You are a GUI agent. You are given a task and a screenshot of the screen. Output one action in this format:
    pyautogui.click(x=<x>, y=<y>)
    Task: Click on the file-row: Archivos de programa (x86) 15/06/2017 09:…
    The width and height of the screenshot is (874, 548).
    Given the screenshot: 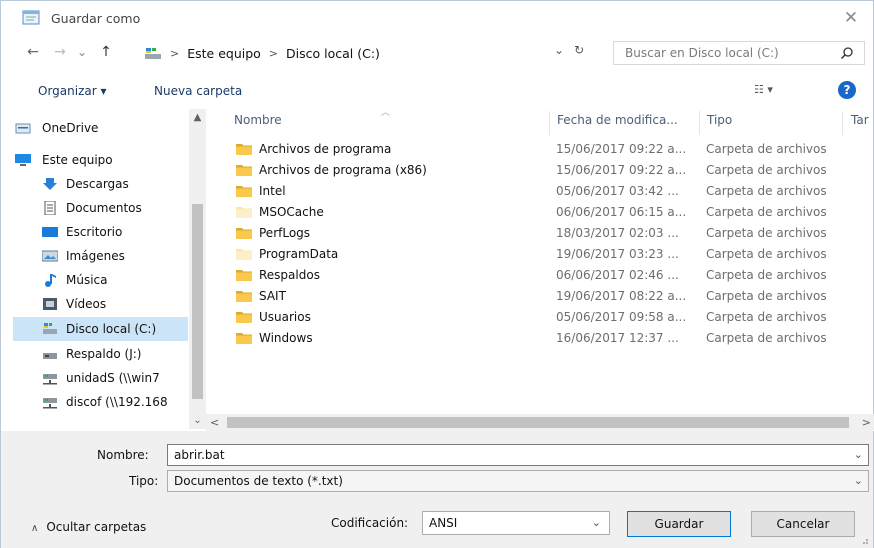 What is the action you would take?
    pyautogui.click(x=544, y=170)
    